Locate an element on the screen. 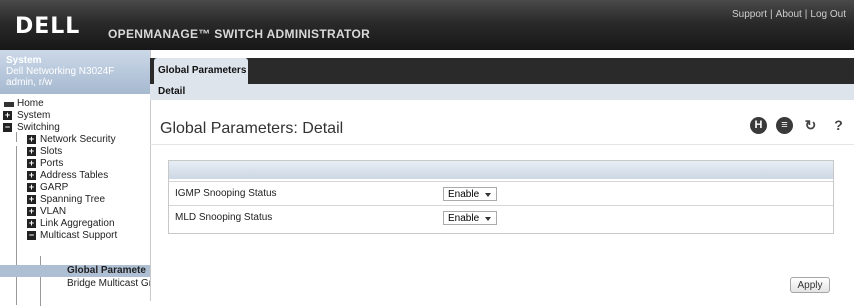 The height and width of the screenshot is (306, 854). nav-bridge-multicast-label: Bridge Multicast Gro is located at coordinates (108, 283).